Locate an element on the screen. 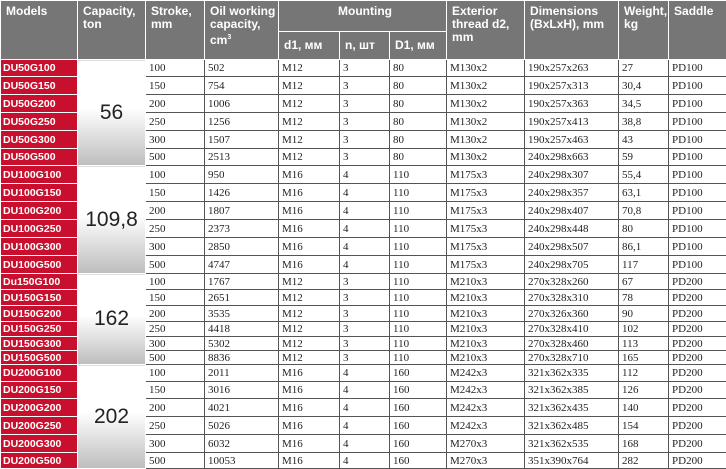 The image size is (726, 469). weight-cell: 70,8 is located at coordinates (644, 211).